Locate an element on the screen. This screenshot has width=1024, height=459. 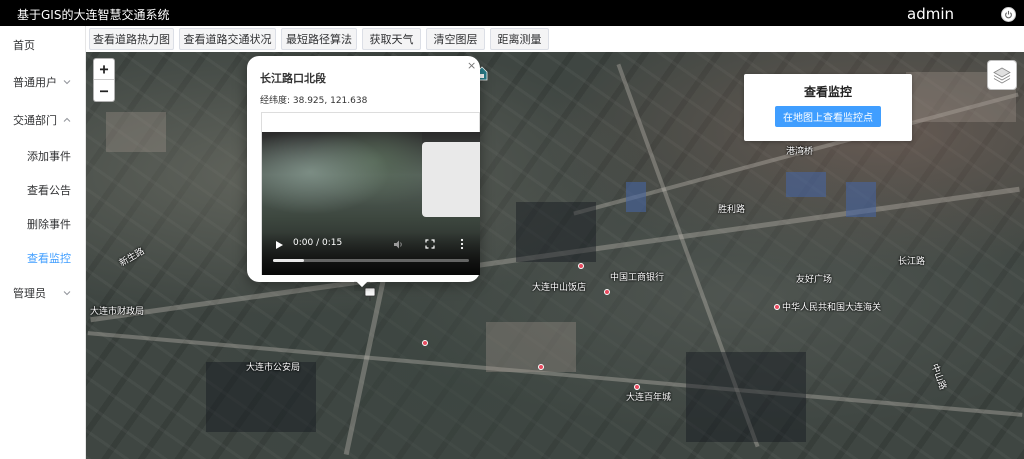
sidebar-item-label: 管理员 is located at coordinates (29, 293).